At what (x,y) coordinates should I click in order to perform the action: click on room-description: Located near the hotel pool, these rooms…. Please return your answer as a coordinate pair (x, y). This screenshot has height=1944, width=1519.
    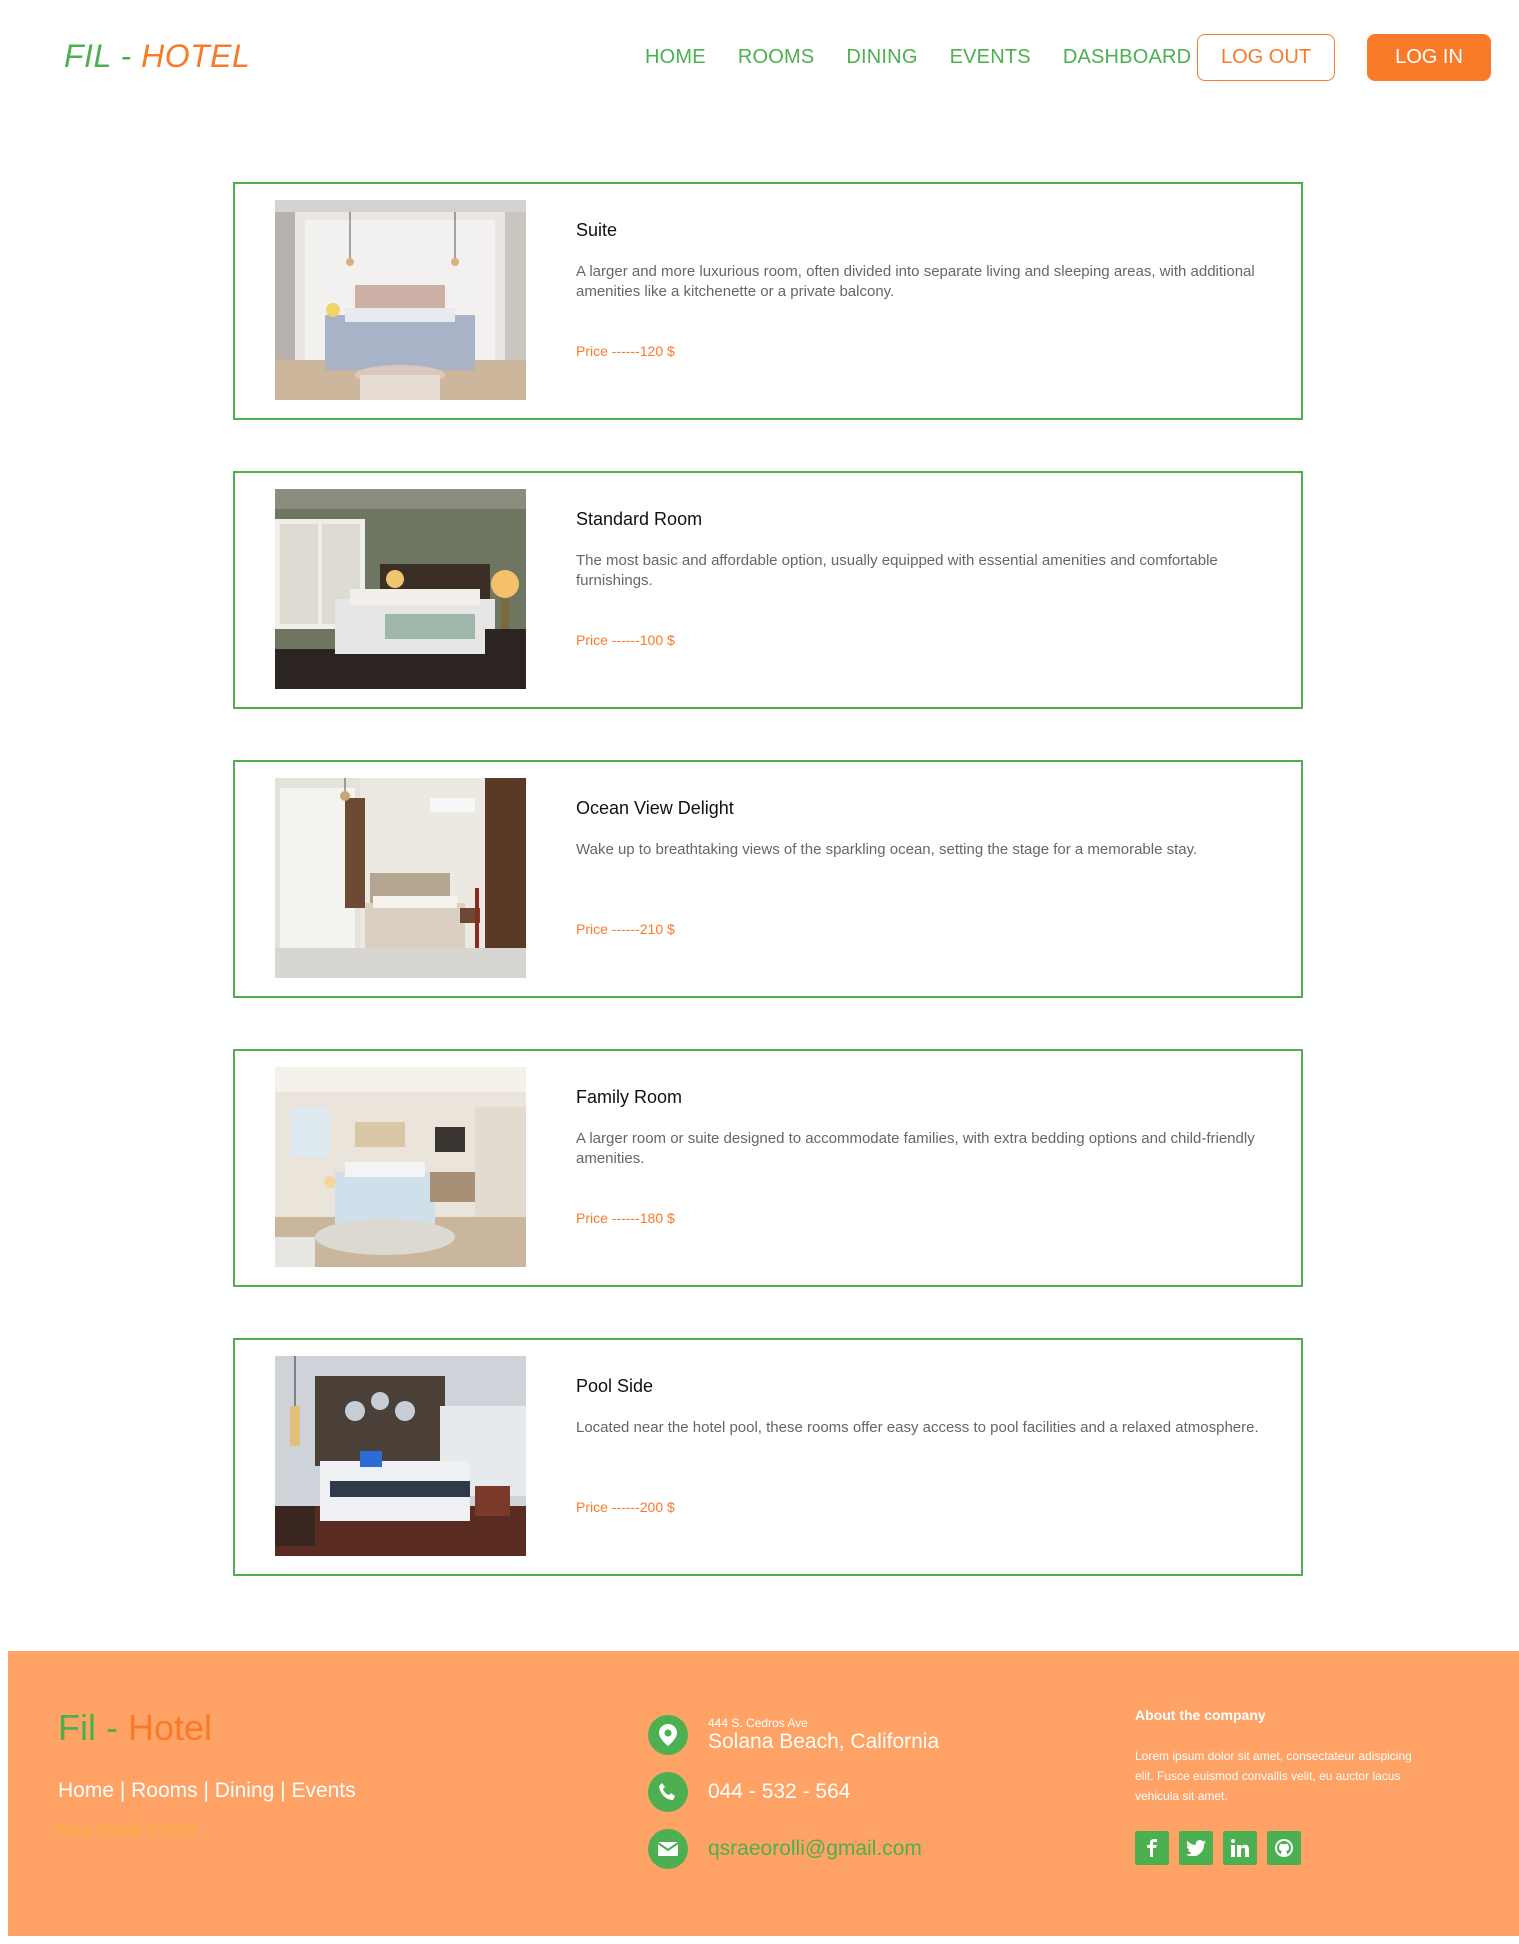
    Looking at the image, I should click on (917, 1427).